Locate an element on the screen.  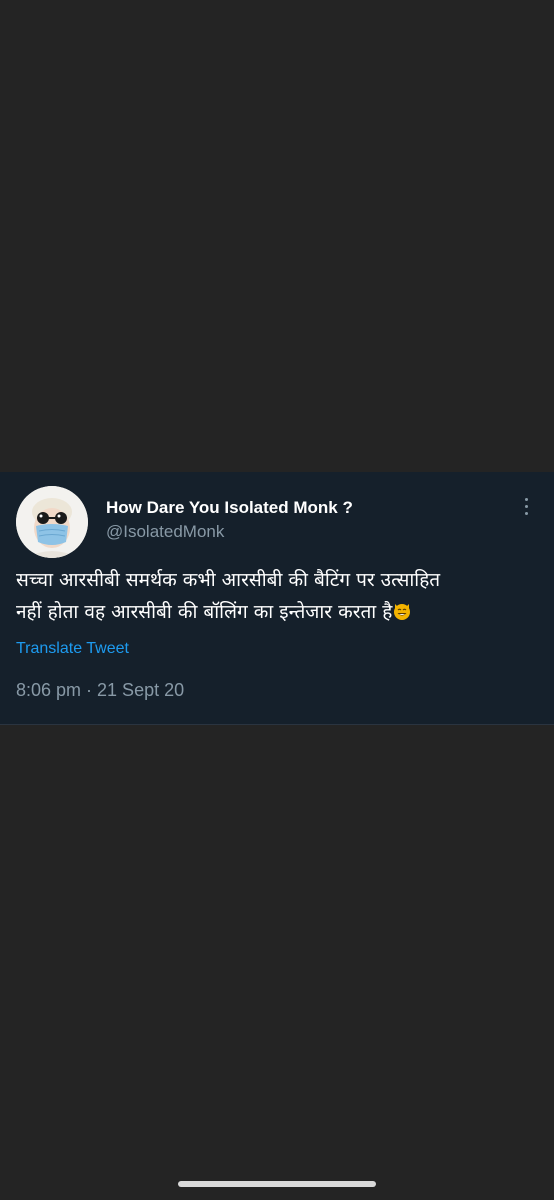
home-indicator is located at coordinates (277, 1184).